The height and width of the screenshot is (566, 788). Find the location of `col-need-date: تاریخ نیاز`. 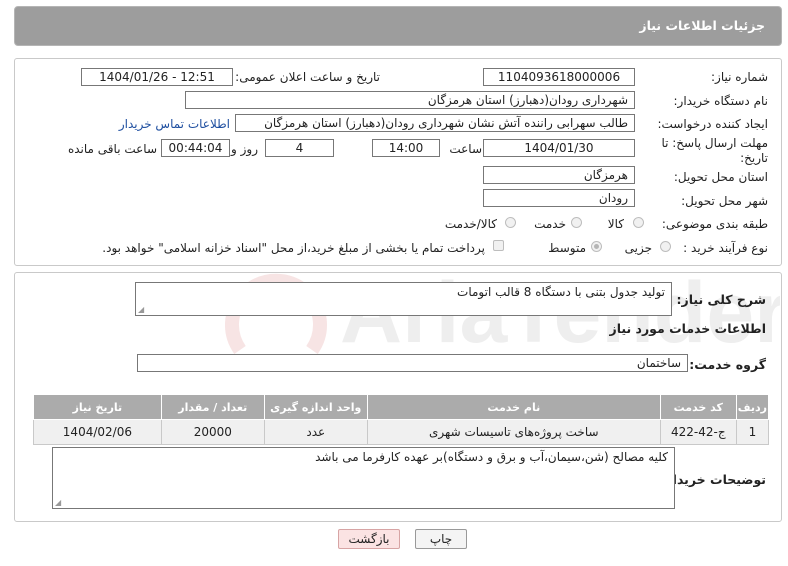

col-need-date: تاریخ نیاز is located at coordinates (97, 407).